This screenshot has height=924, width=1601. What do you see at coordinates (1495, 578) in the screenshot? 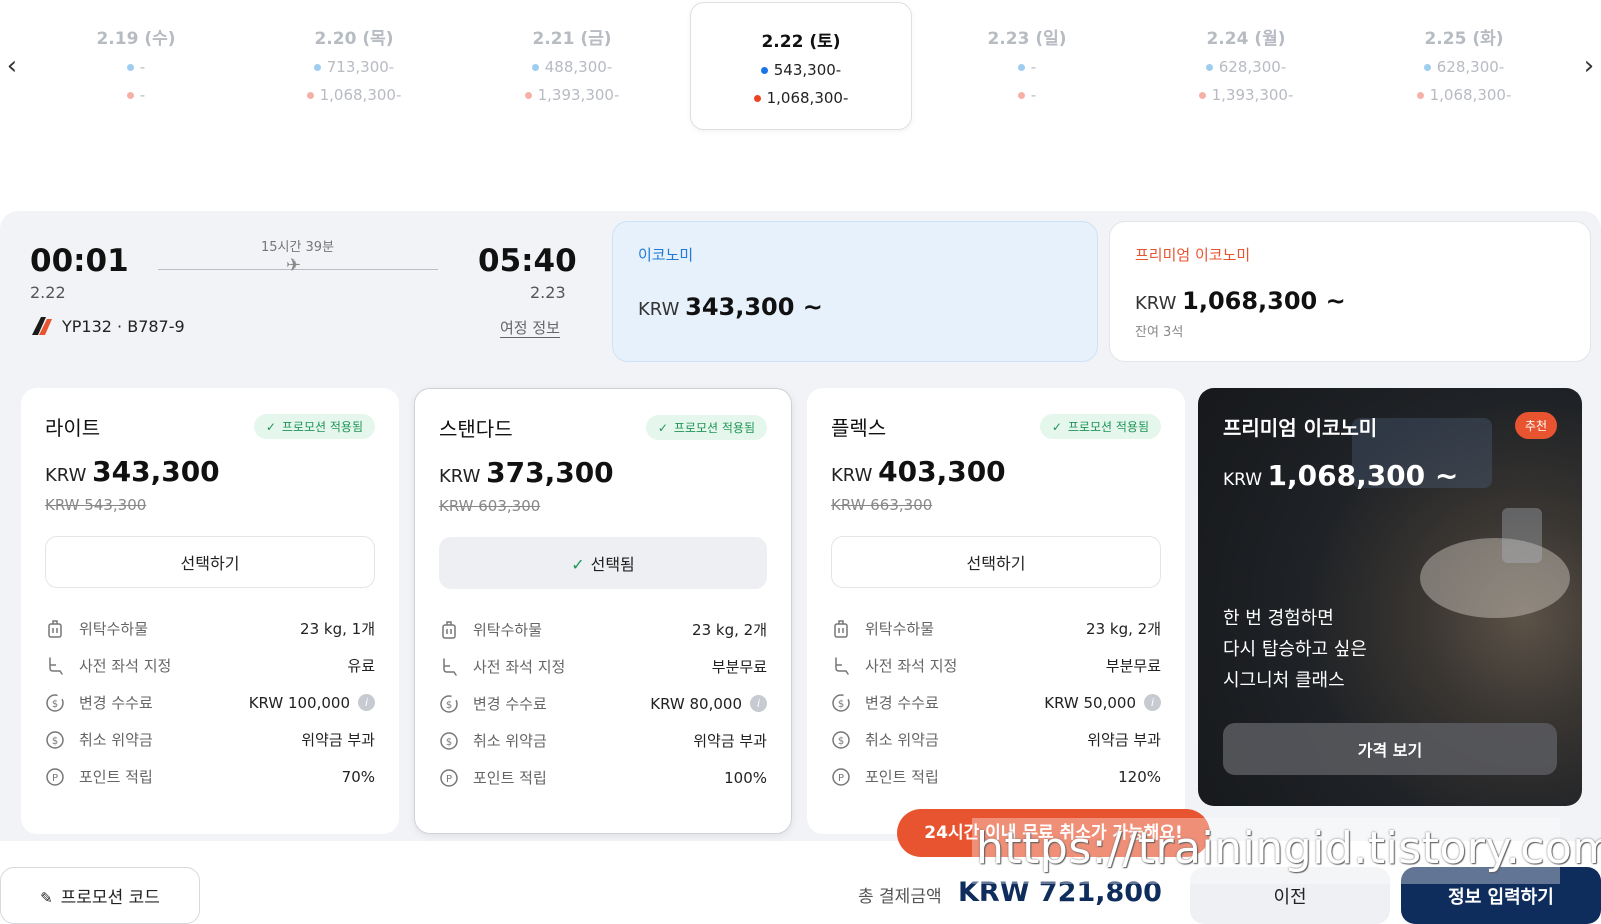
I see `meal-tray-image` at bounding box center [1495, 578].